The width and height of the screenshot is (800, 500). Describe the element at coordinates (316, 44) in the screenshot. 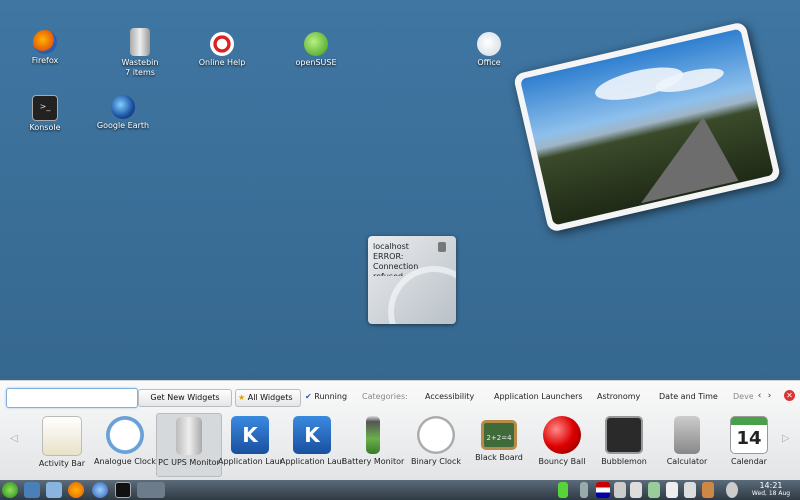

I see `opensuse-icon` at that location.